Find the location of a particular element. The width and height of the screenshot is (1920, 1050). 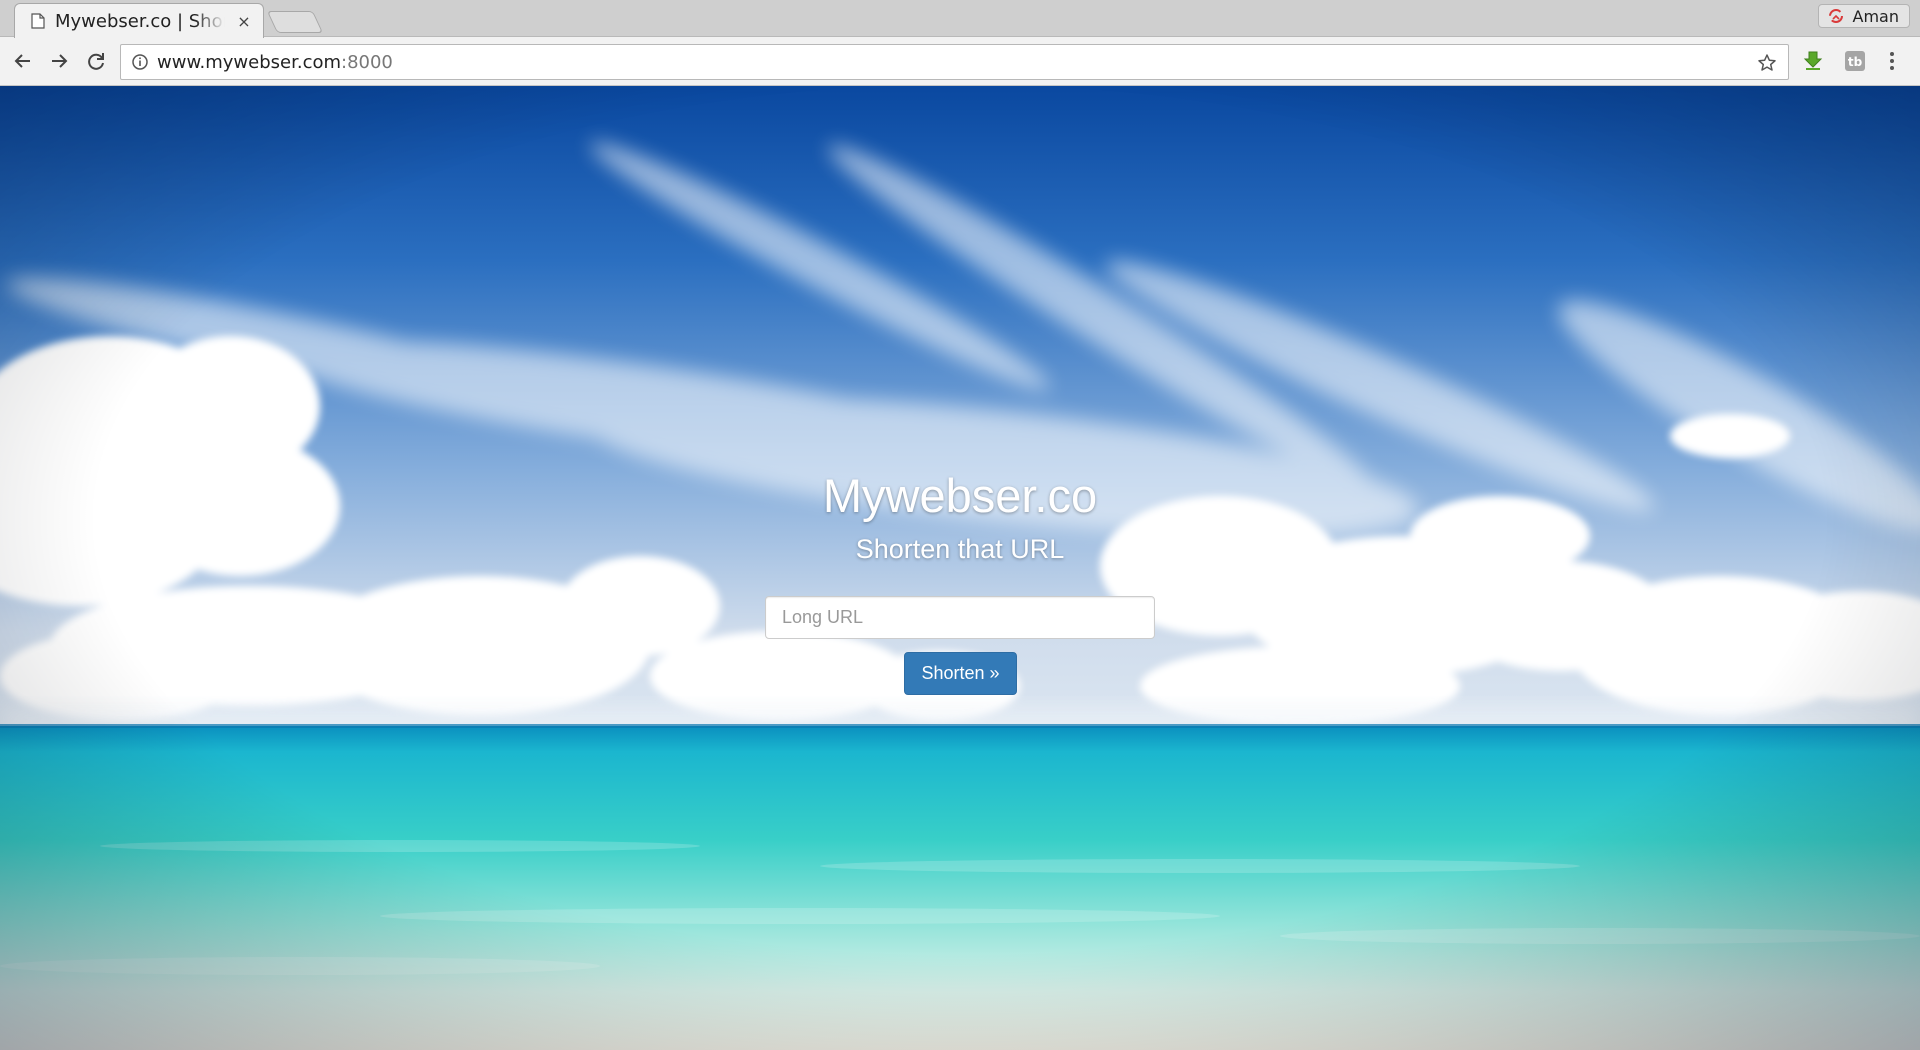

reload-button is located at coordinates (96, 61).